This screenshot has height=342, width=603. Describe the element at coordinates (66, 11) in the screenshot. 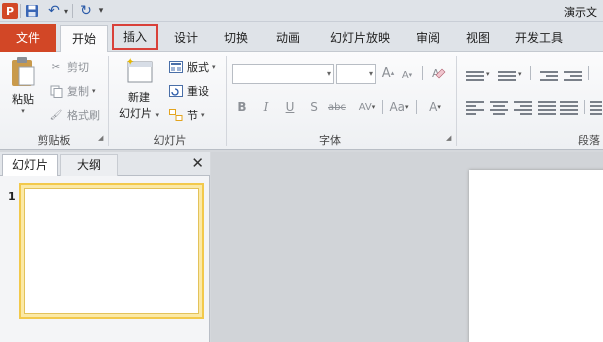

I see `undo-dropdown-icon: ▾` at that location.